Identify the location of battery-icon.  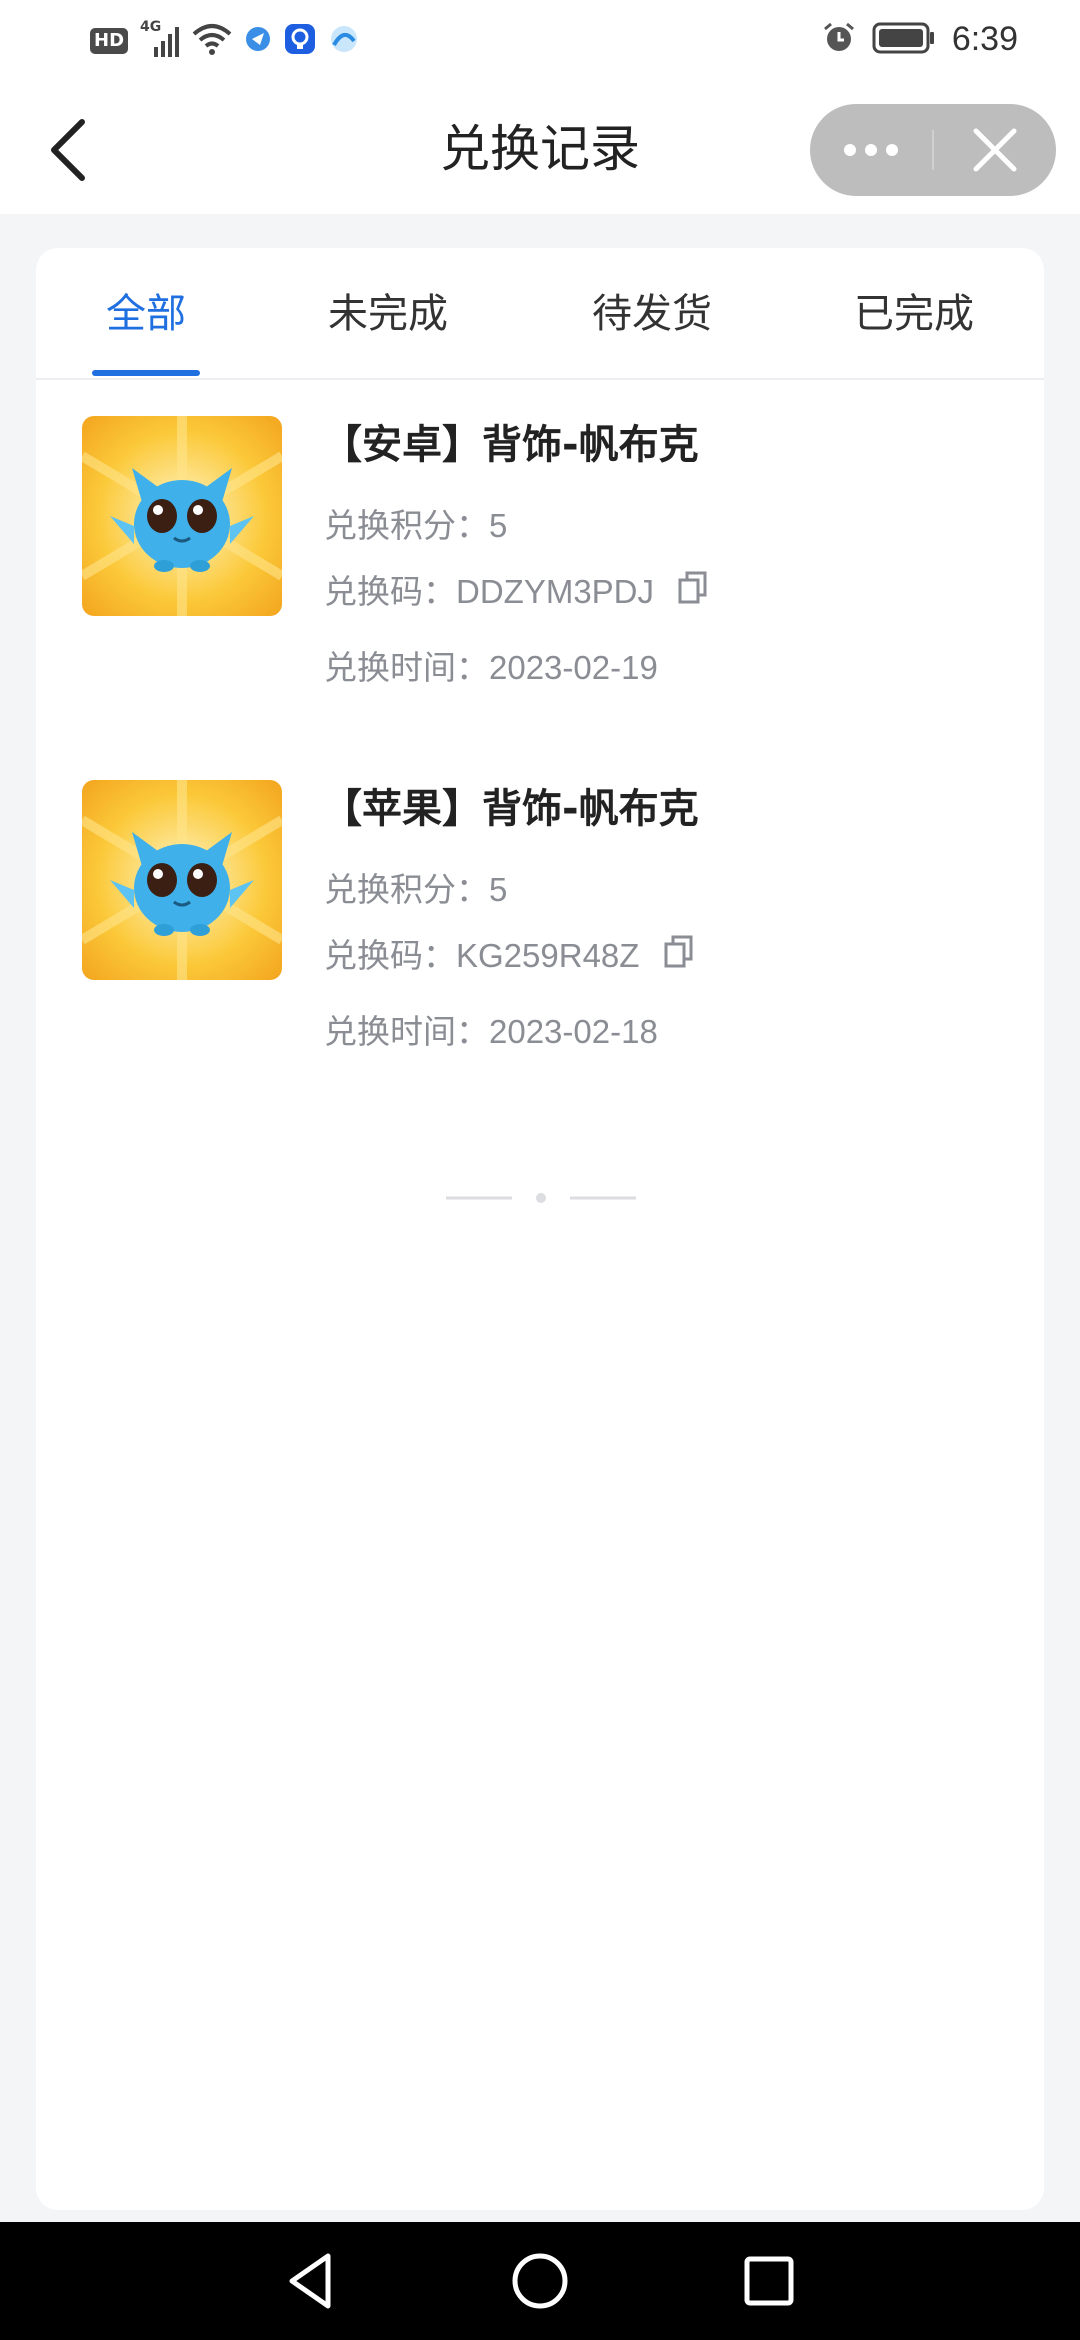
(904, 40).